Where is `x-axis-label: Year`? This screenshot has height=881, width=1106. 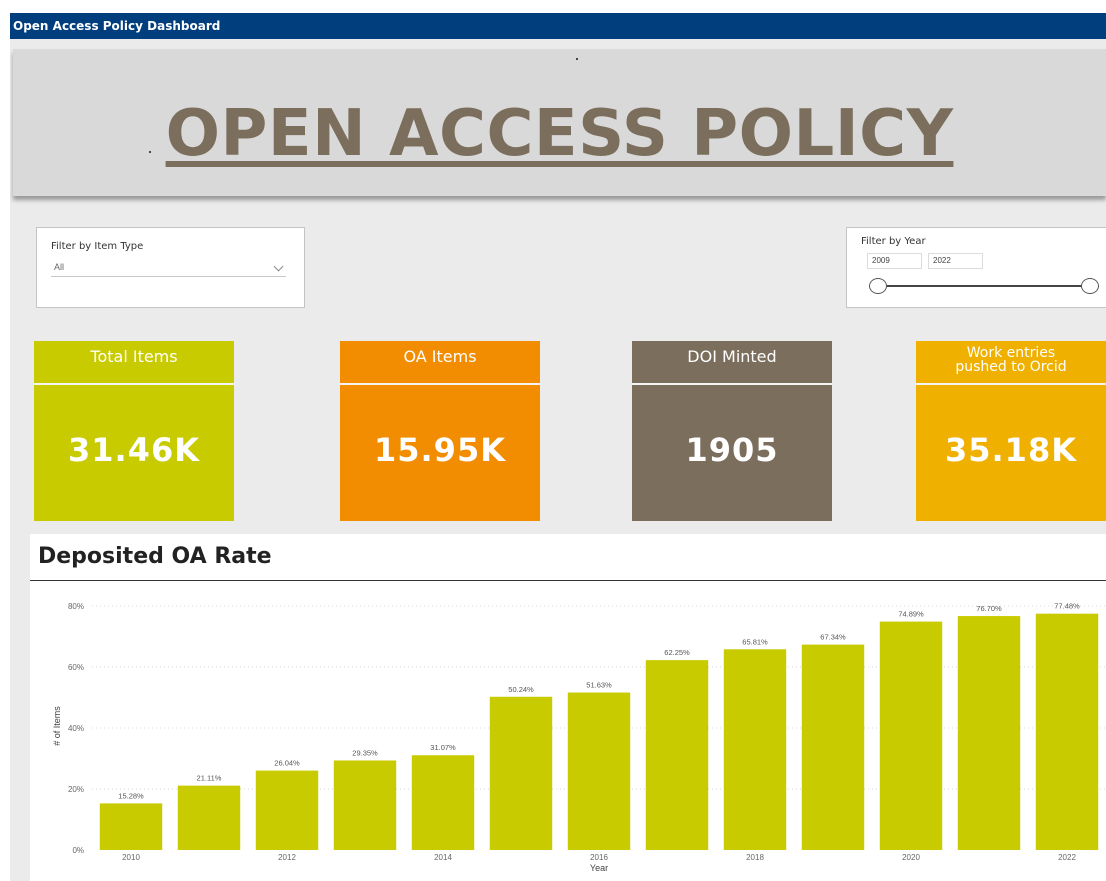
x-axis-label: Year is located at coordinates (599, 868).